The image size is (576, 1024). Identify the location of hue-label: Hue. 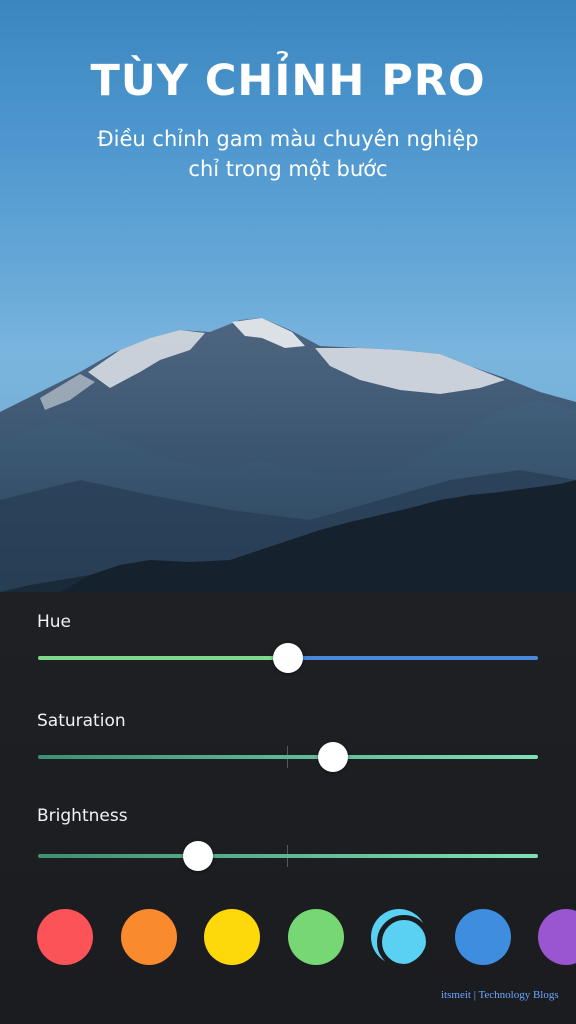
(54, 622).